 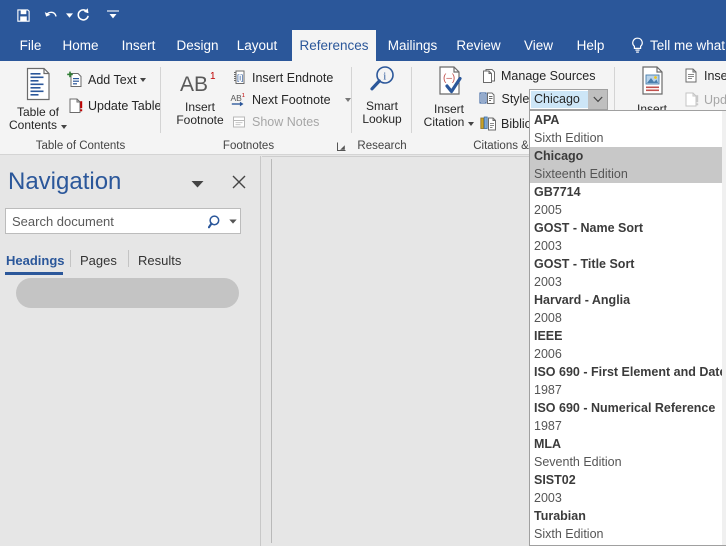 I want to click on next-footnote-button: AB 1 Next Footnote, so click(x=290, y=99).